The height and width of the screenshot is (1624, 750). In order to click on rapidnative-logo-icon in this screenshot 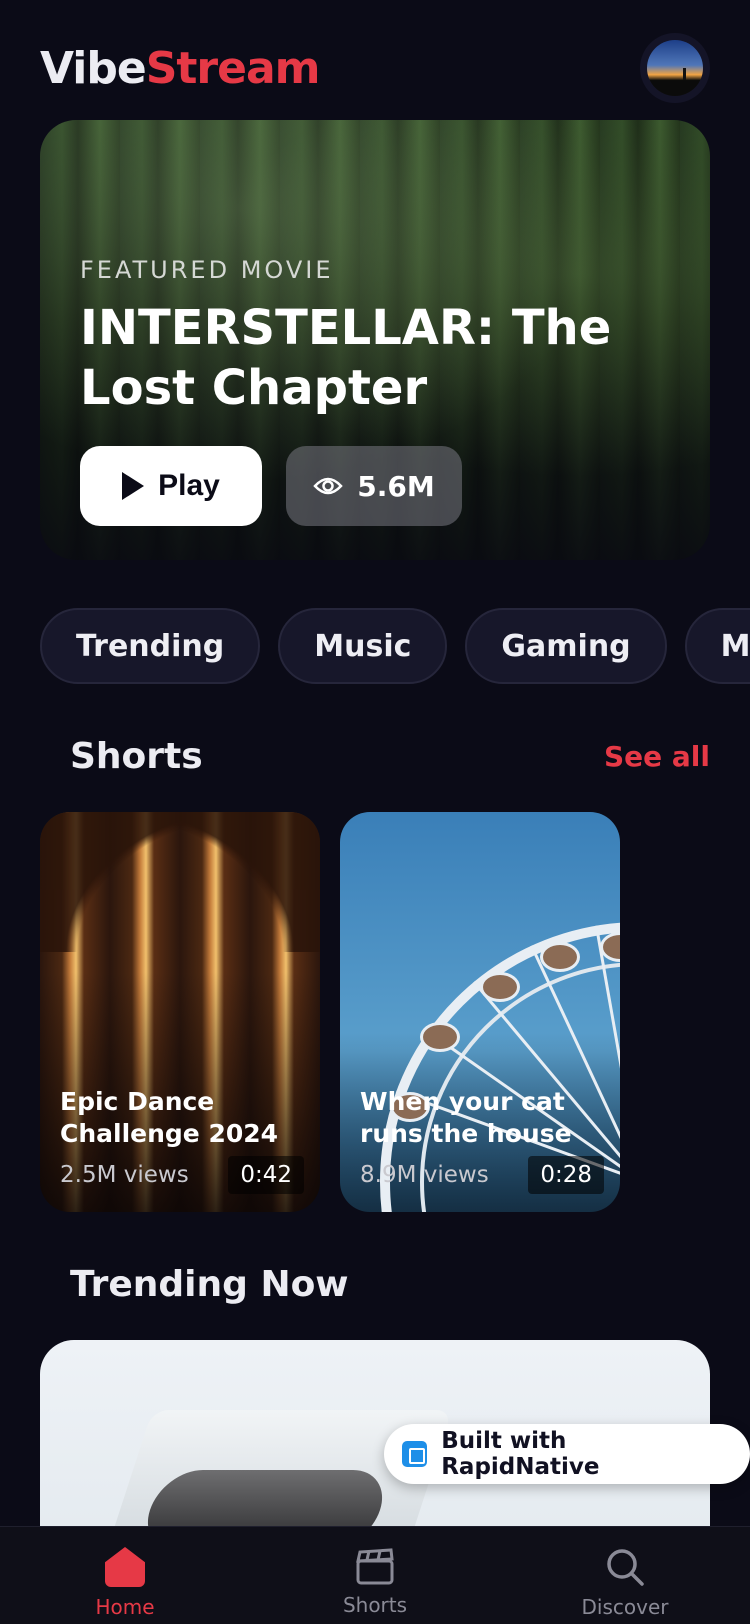, I will do `click(415, 1454)`.